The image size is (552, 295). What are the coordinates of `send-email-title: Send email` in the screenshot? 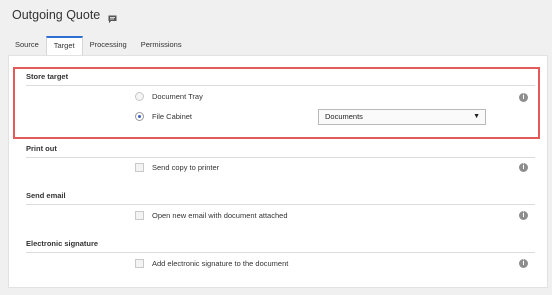 It's located at (280, 198).